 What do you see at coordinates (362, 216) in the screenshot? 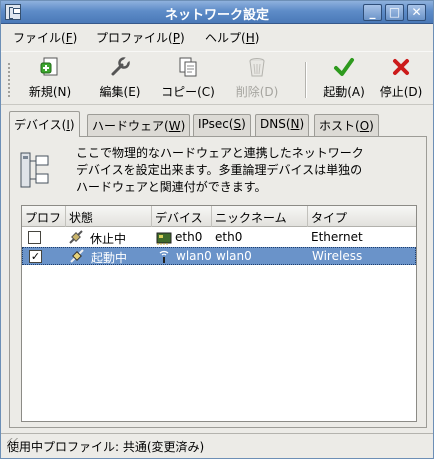
I see `column-type: タイプ` at bounding box center [362, 216].